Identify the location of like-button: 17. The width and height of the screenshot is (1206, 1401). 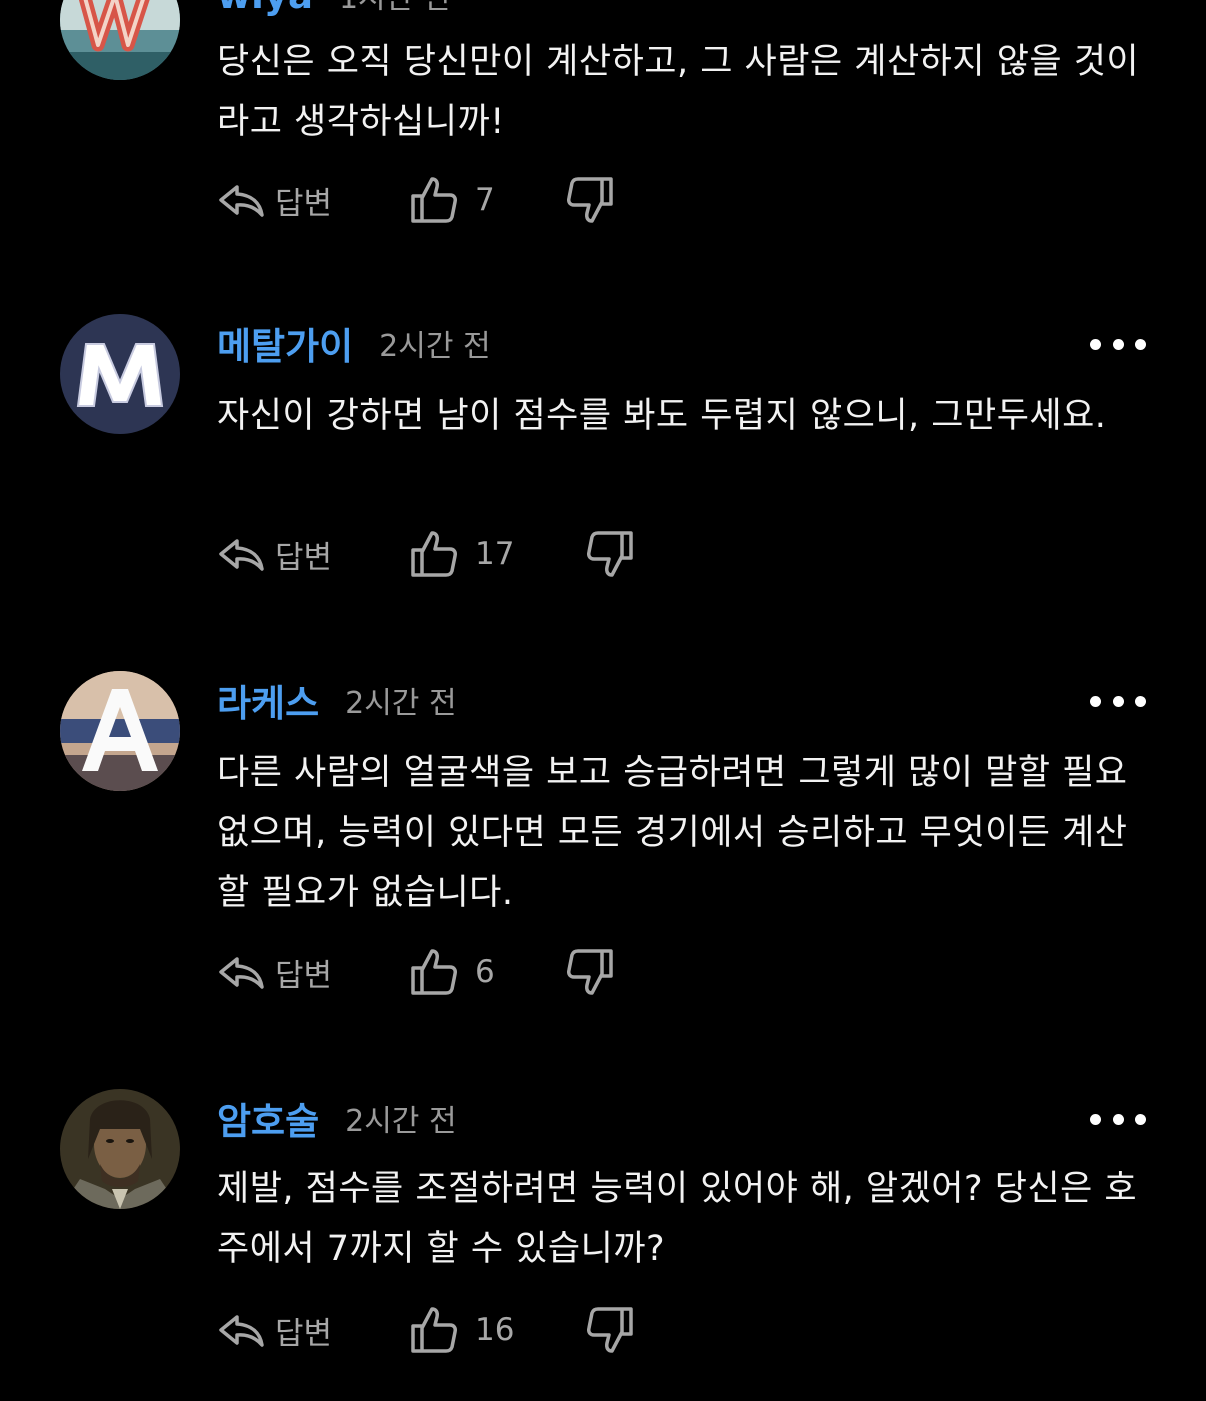
(461, 554).